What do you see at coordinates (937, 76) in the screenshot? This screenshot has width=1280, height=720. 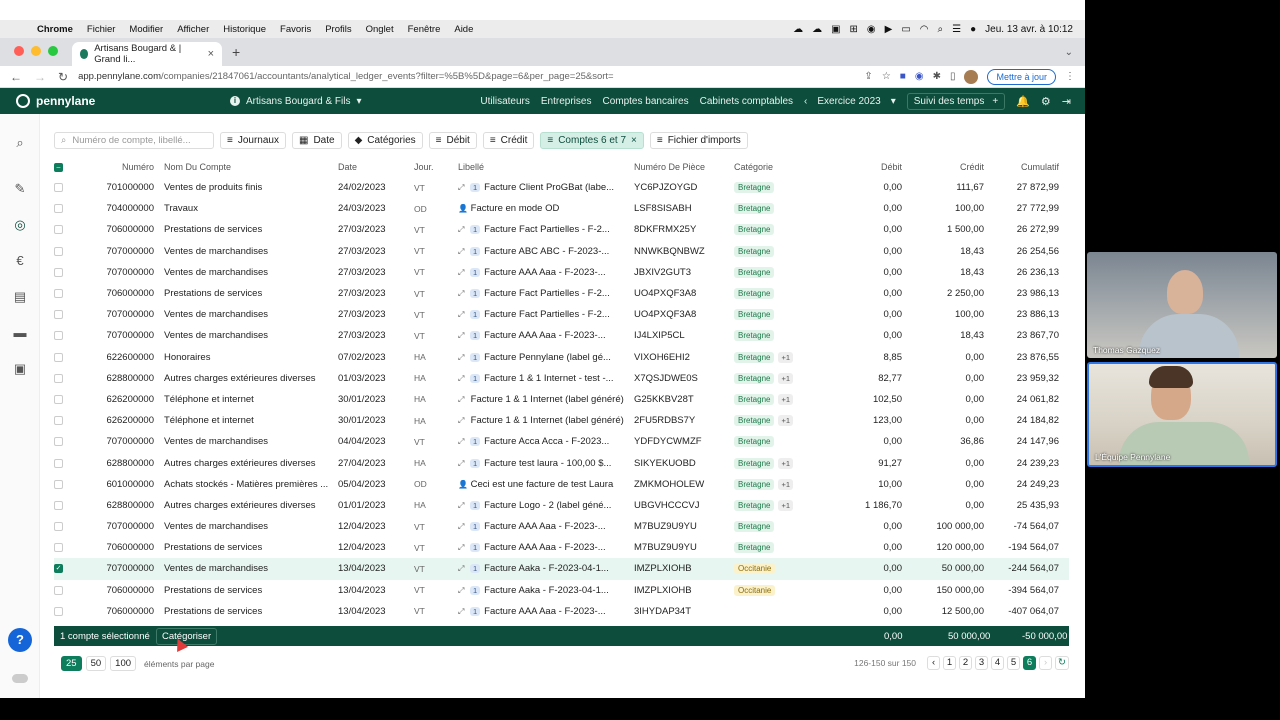 I see `puzzle-extensions-icon: ✱` at bounding box center [937, 76].